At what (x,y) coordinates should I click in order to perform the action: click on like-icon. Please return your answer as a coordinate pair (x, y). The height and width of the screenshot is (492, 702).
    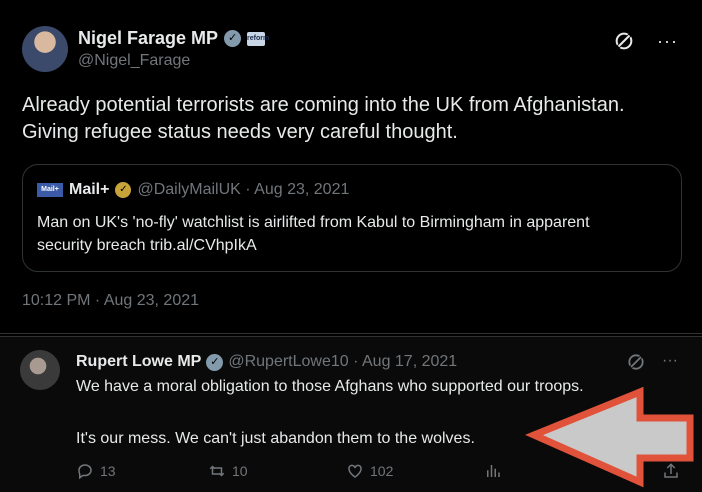
    Looking at the image, I should click on (355, 471).